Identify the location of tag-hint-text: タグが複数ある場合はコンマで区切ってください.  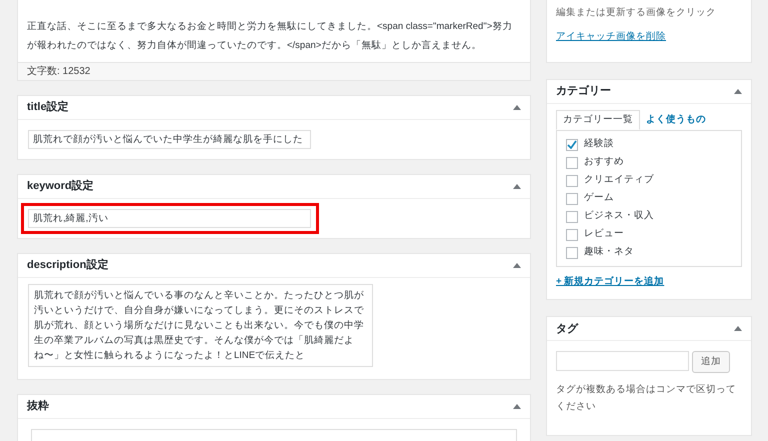
(646, 398).